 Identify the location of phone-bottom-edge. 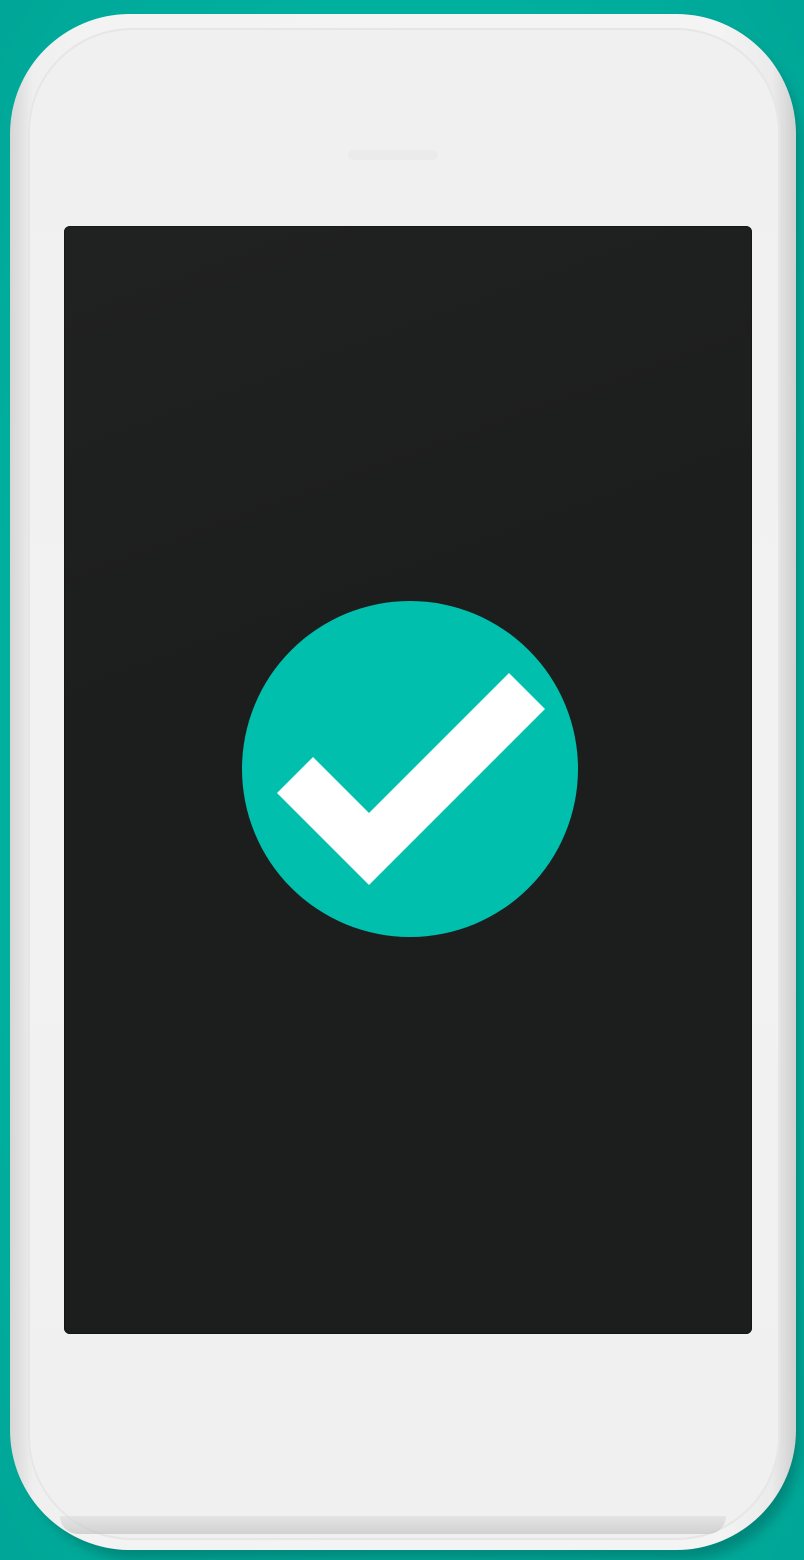
(393, 1525).